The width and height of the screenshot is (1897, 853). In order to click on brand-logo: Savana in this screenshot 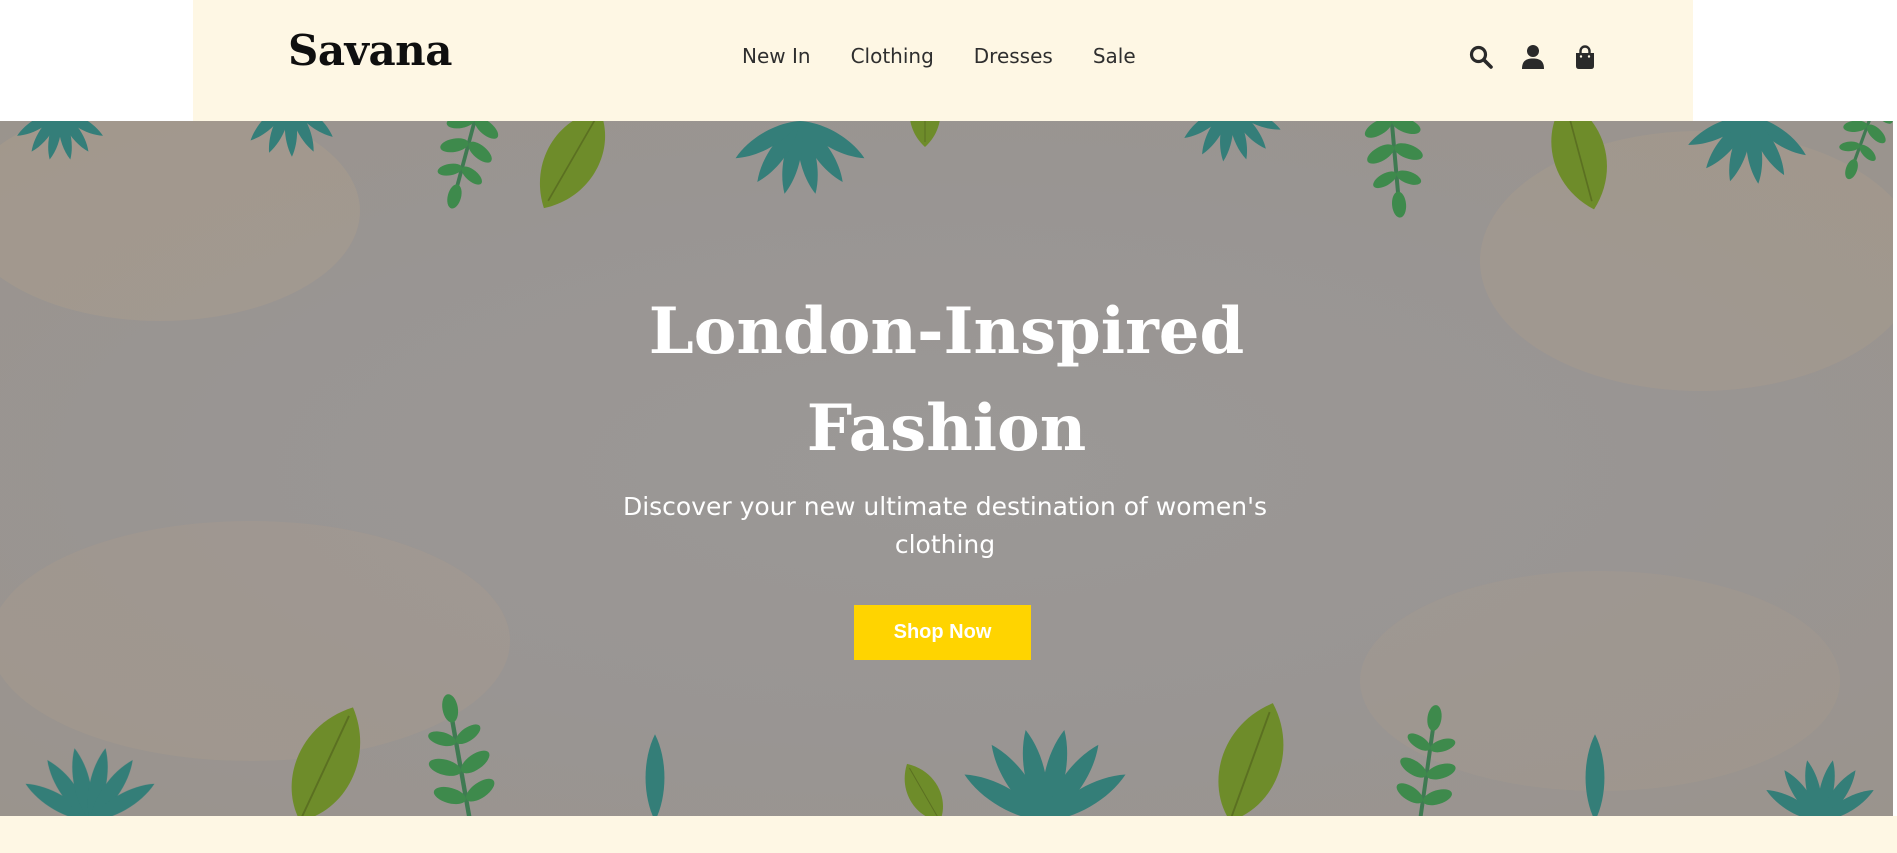, I will do `click(370, 51)`.